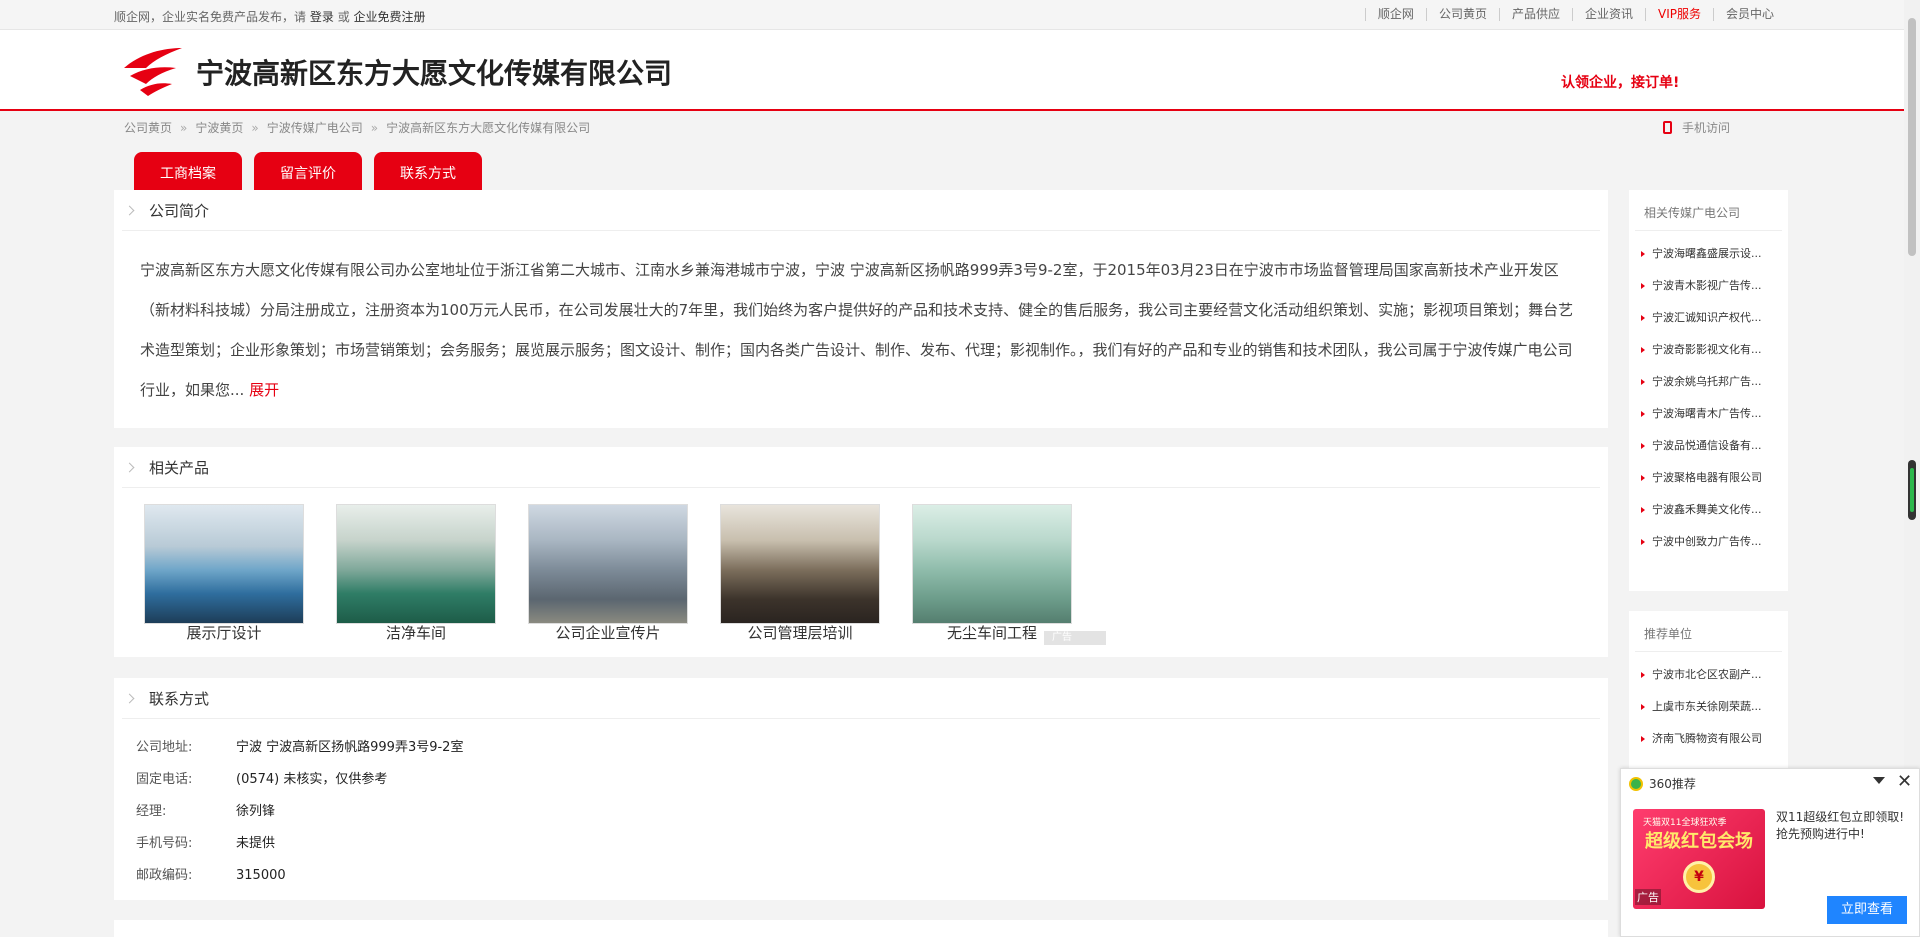 The width and height of the screenshot is (1920, 937). Describe the element at coordinates (1879, 780) in the screenshot. I see `collapse-icon` at that location.